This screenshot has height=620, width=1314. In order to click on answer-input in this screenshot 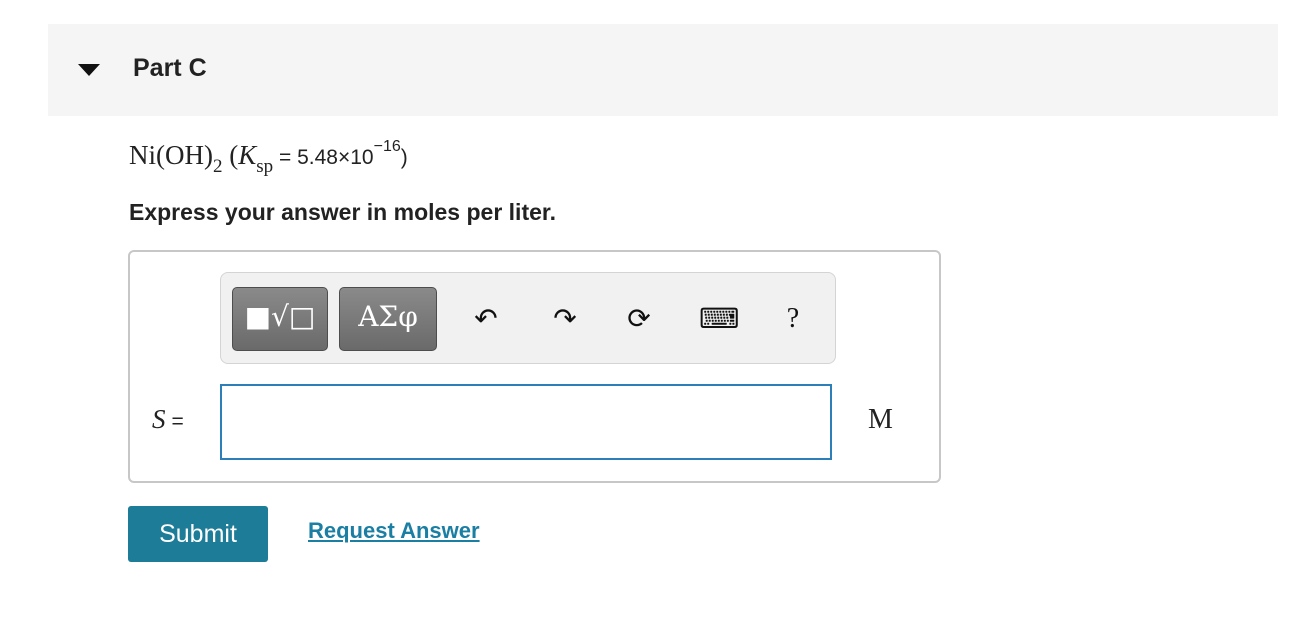, I will do `click(526, 422)`.